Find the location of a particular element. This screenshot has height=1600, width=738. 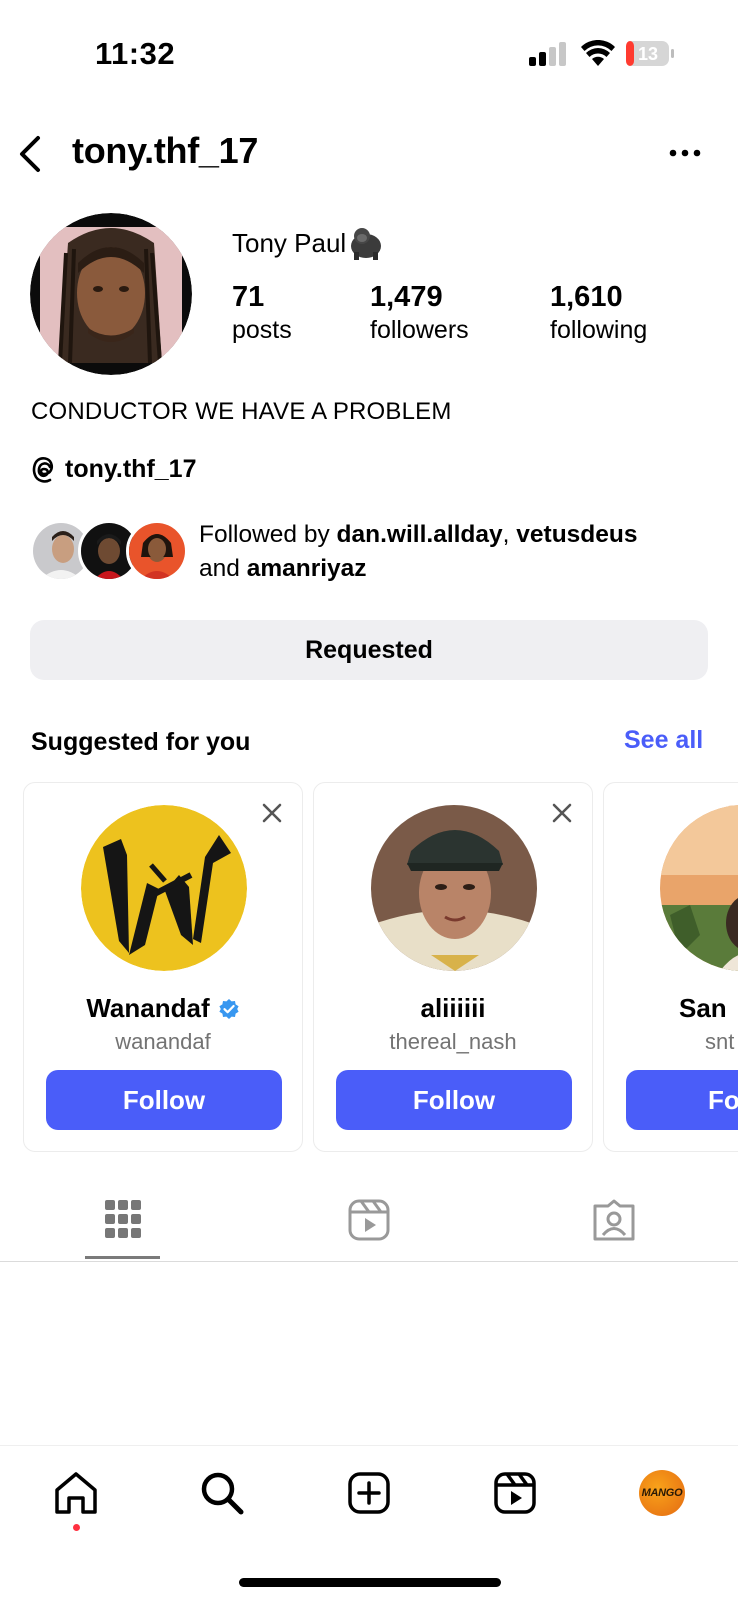

suggested-handle: snt is located at coordinates (720, 1041).